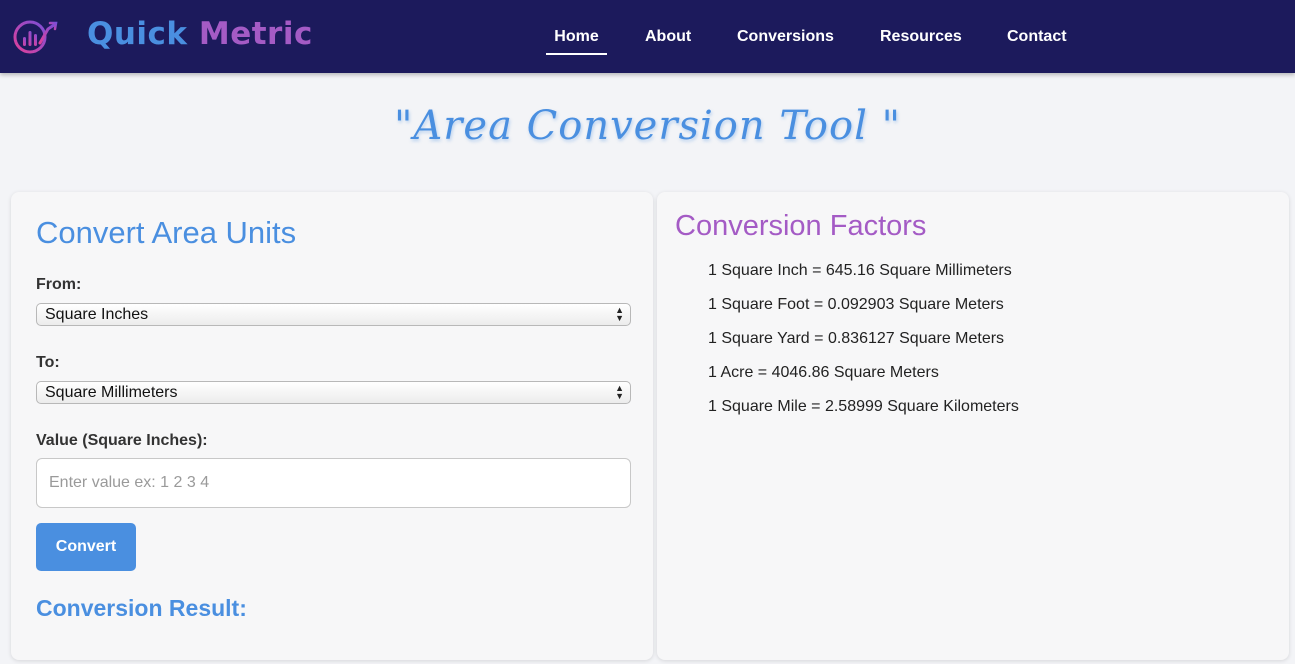  I want to click on to-unit-select: Square Millimeters ▲ ▼, so click(333, 392).